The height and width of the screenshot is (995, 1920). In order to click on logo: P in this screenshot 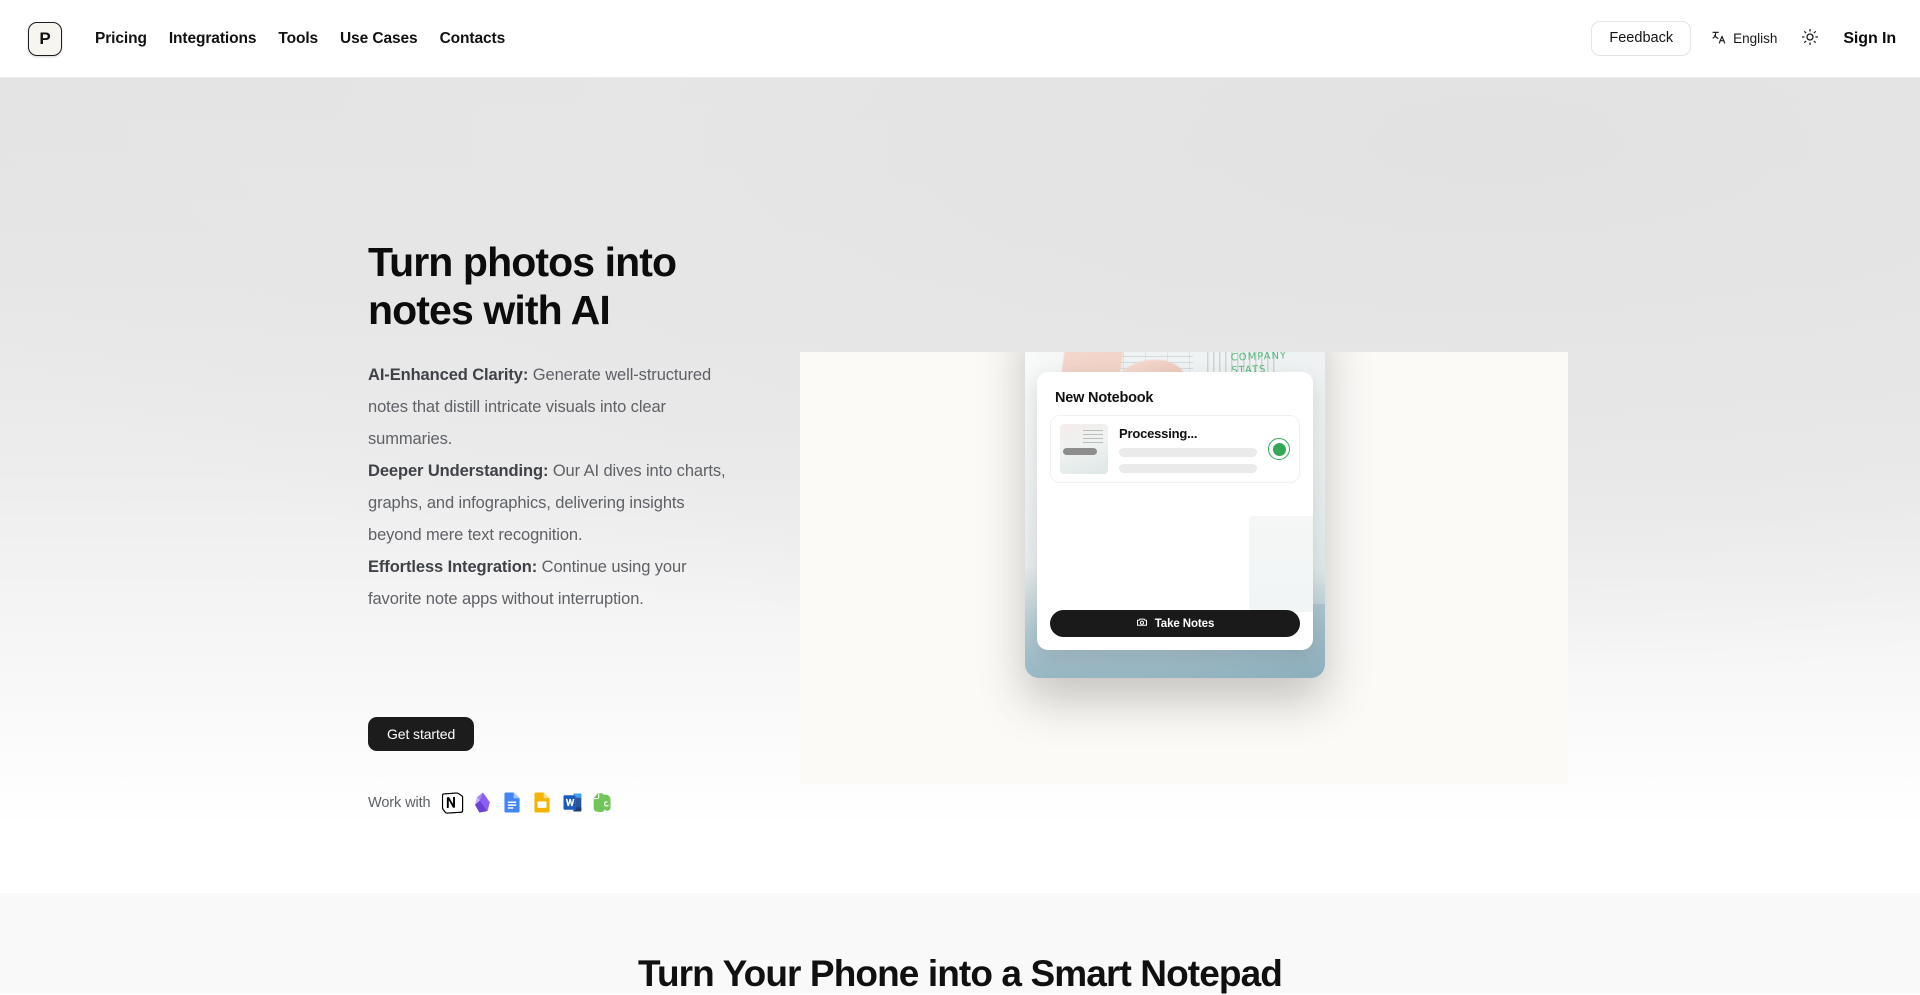, I will do `click(45, 38)`.